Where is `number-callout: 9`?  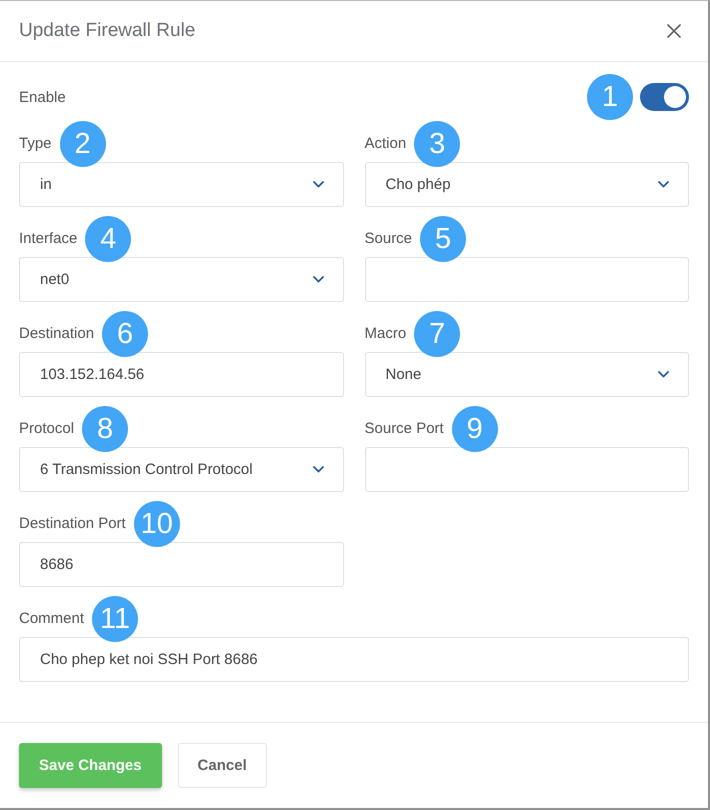 number-callout: 9 is located at coordinates (475, 429).